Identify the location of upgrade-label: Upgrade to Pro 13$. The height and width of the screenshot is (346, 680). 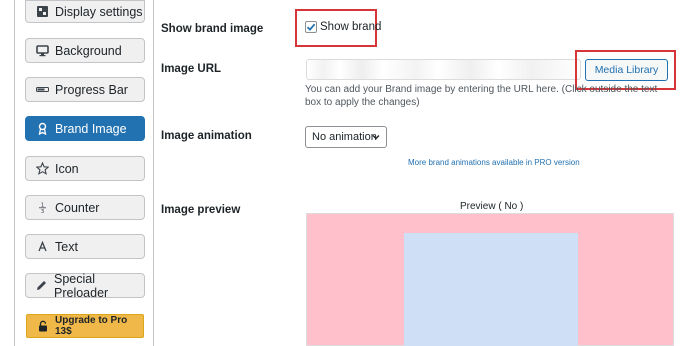
(91, 326).